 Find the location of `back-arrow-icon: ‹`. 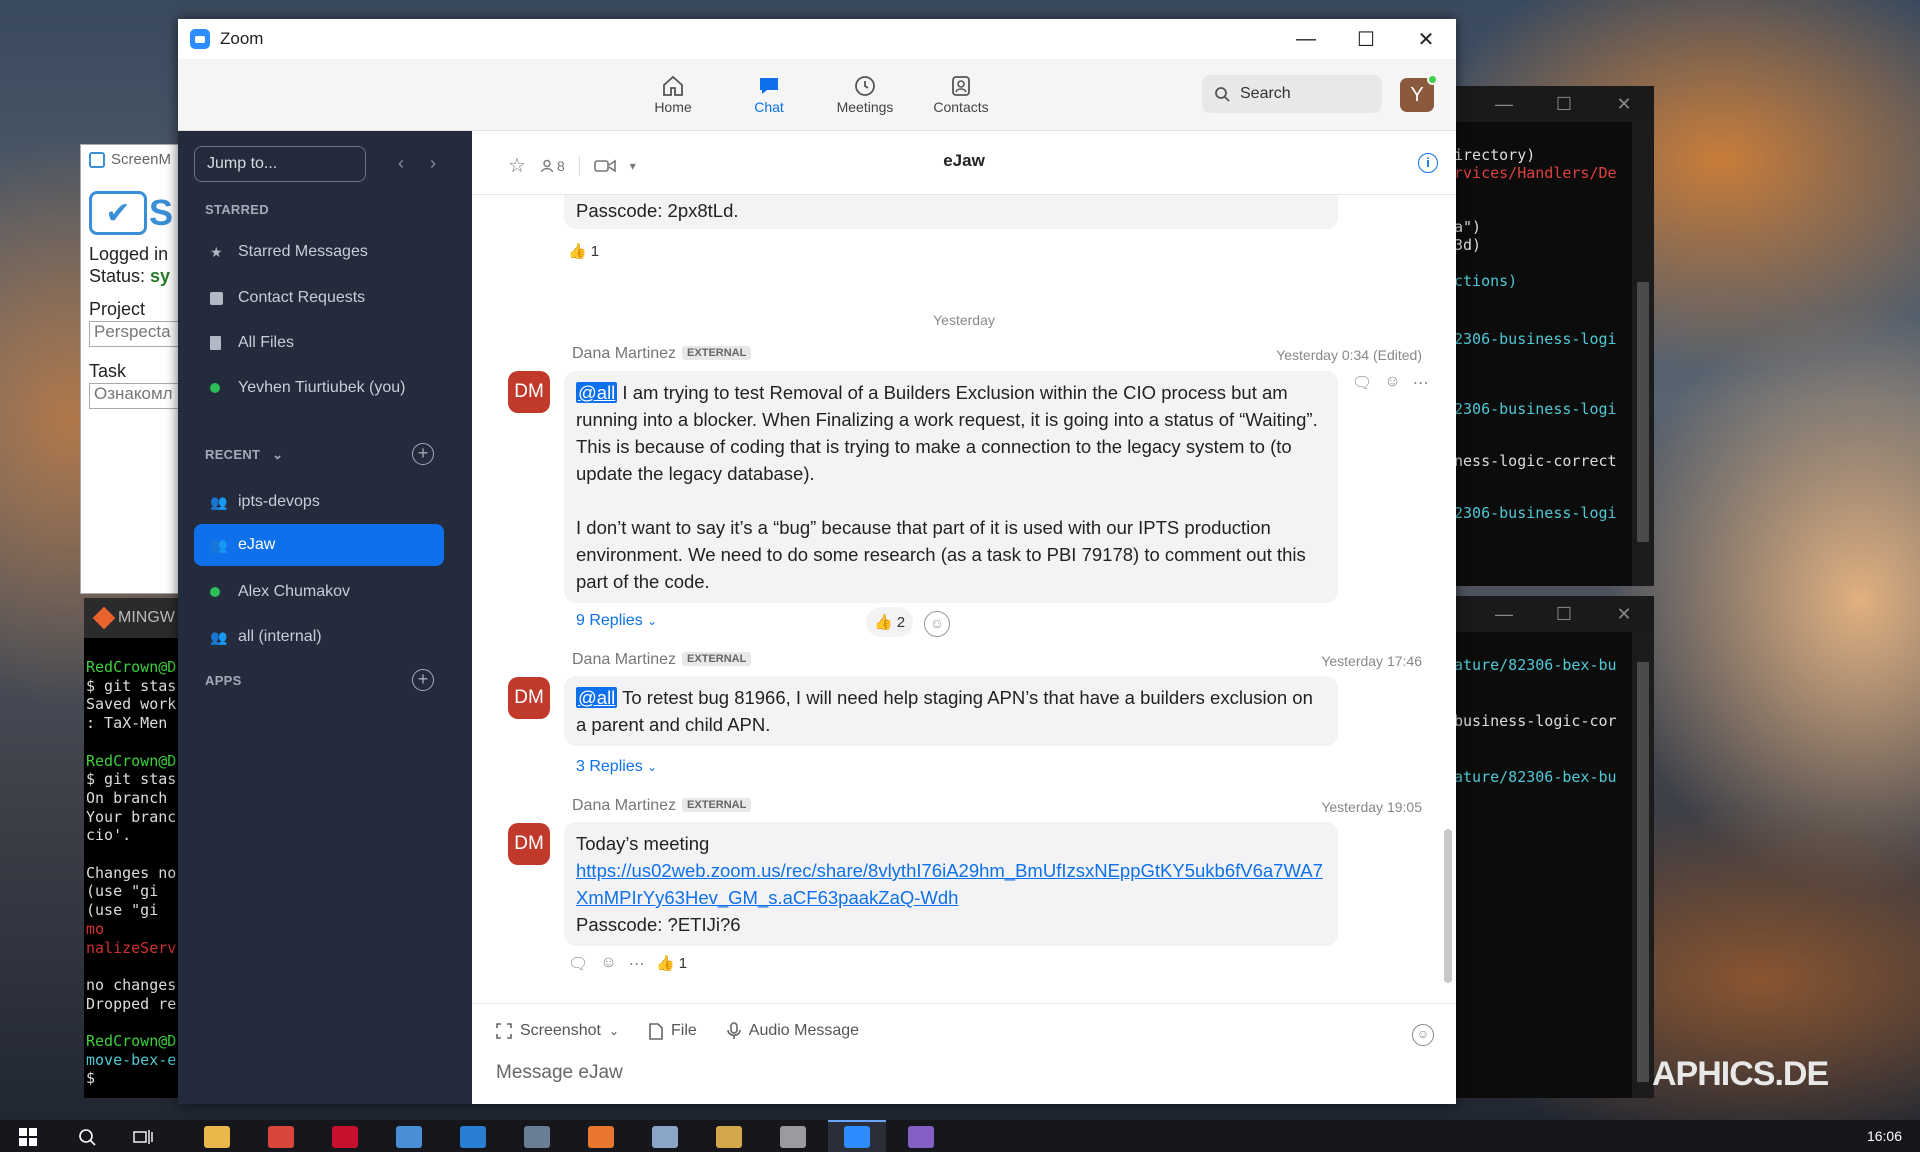

back-arrow-icon: ‹ is located at coordinates (401, 163).